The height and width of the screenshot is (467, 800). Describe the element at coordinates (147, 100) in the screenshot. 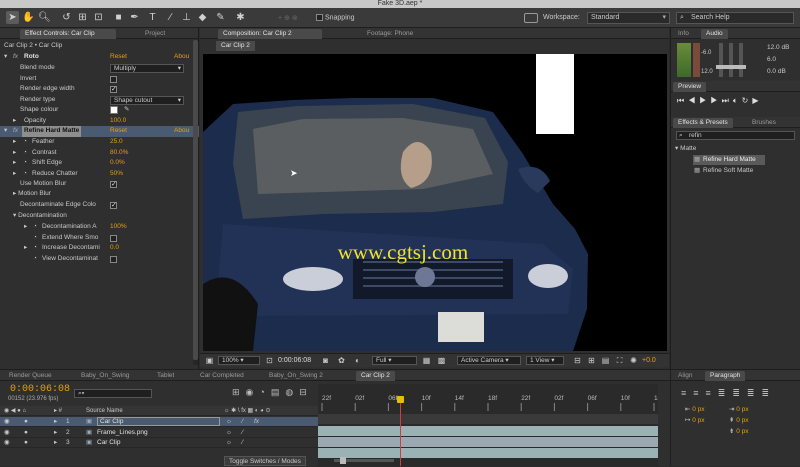

I see `roto-prop-select: Shape cutout ▾` at that location.